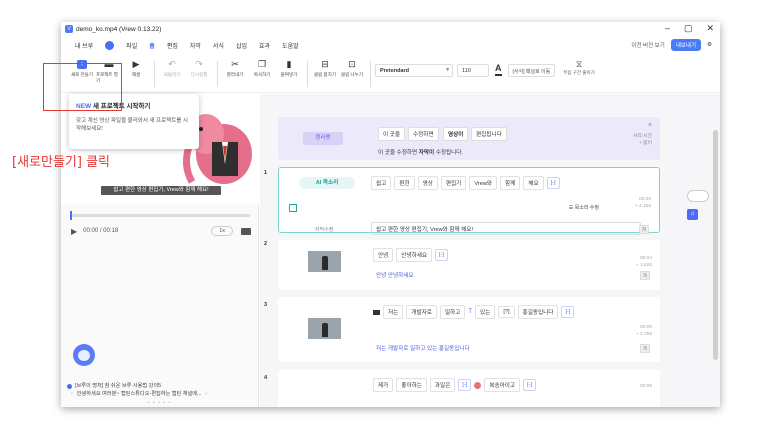 The height and width of the screenshot is (435, 759). I want to click on ai-voice-badge: AI 목소리, so click(327, 183).